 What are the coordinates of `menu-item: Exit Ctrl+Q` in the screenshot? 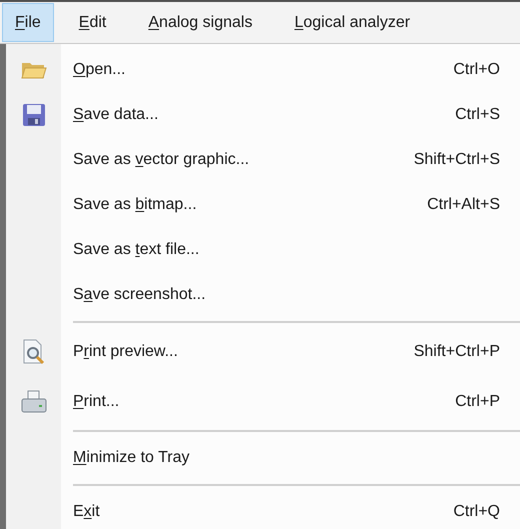 It's located at (263, 509).